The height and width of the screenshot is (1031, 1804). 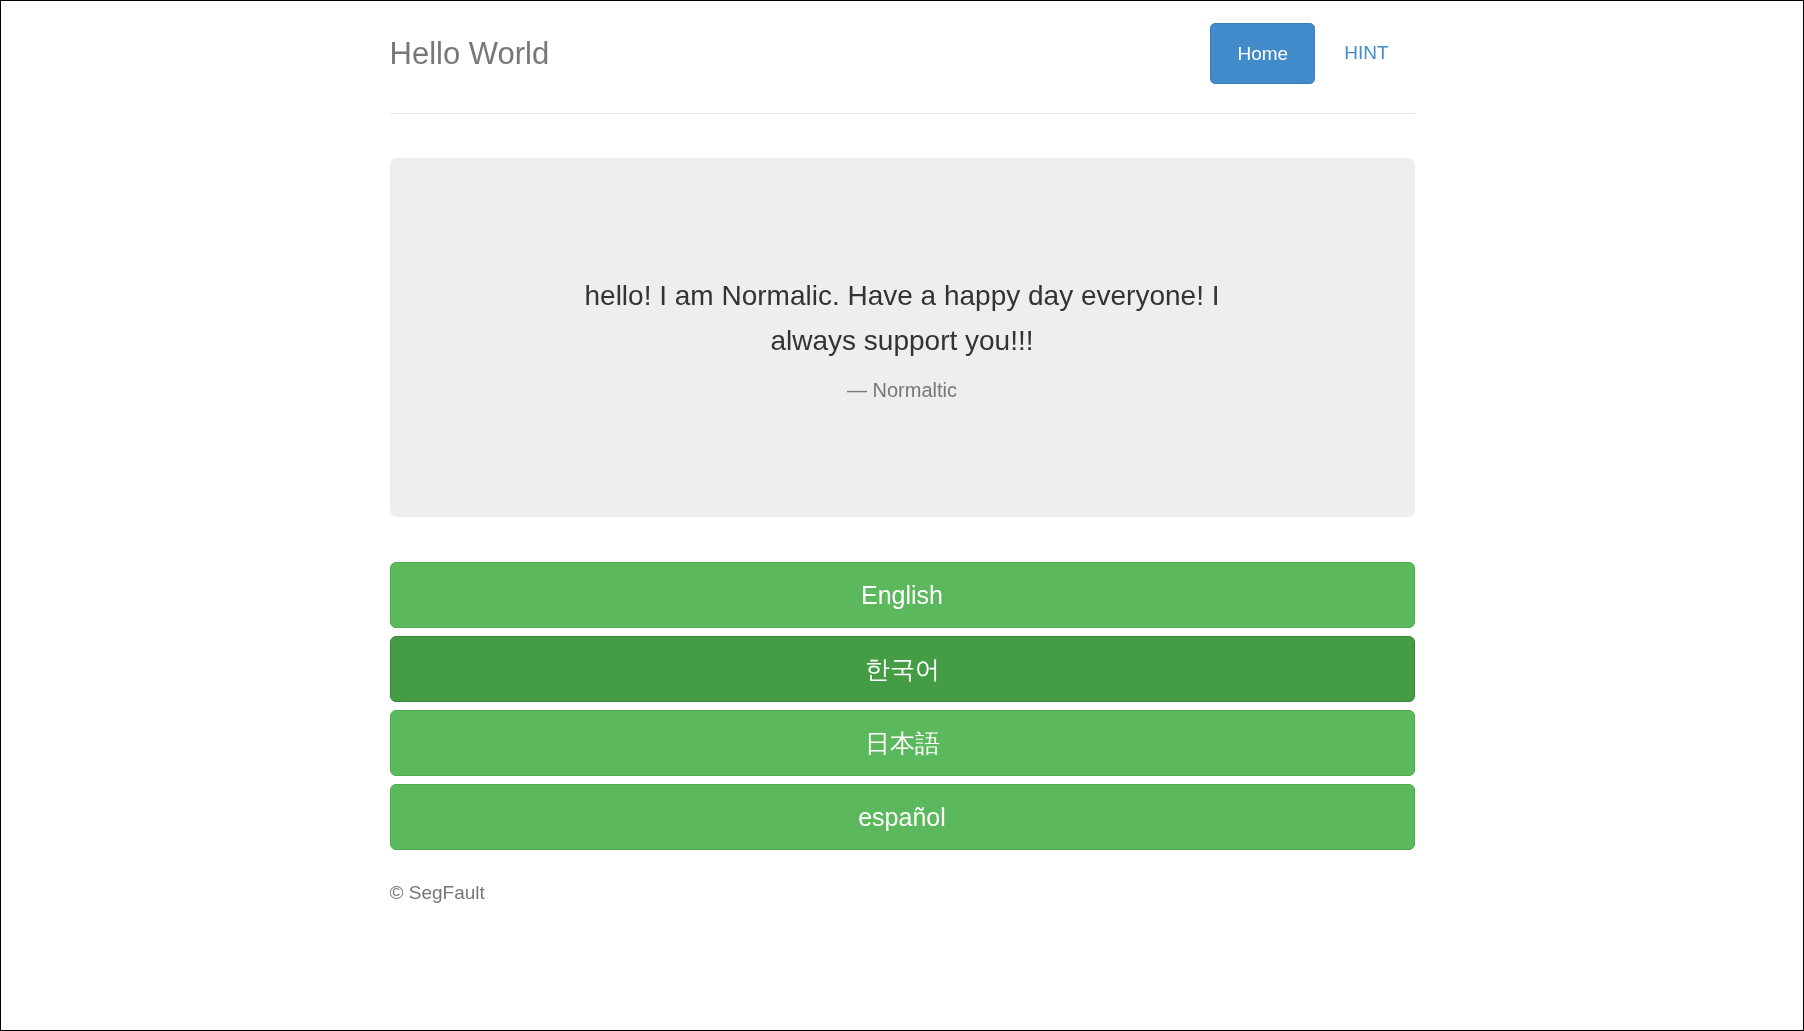 What do you see at coordinates (902, 743) in the screenshot?
I see `language-button: 日本語` at bounding box center [902, 743].